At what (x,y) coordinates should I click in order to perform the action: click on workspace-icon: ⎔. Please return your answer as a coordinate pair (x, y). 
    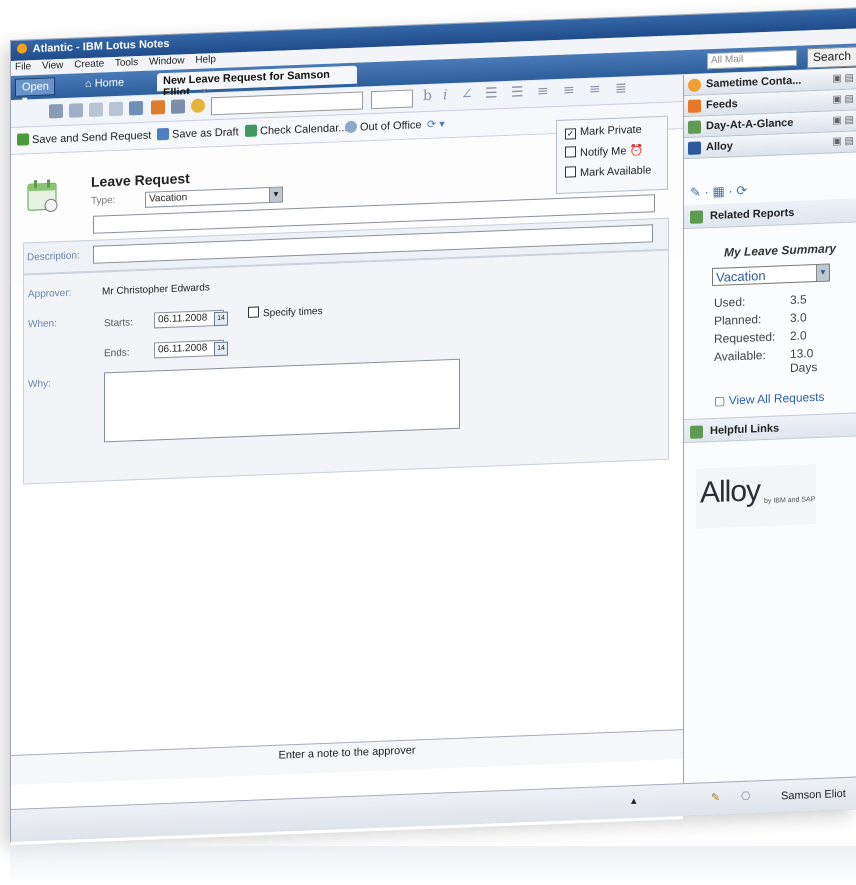
    Looking at the image, I should click on (746, 796).